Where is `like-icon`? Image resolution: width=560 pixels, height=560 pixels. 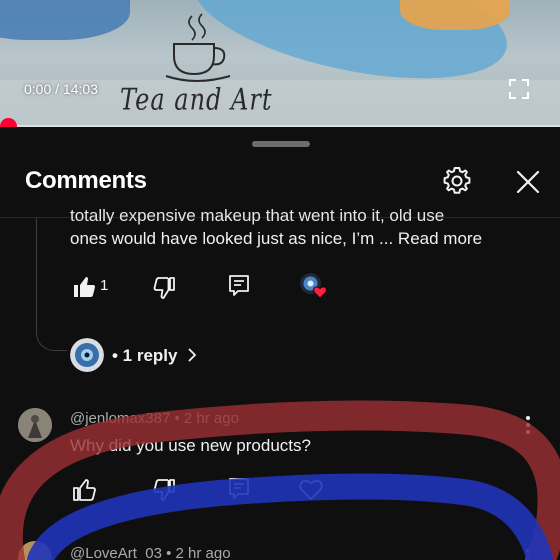 like-icon is located at coordinates (84, 490).